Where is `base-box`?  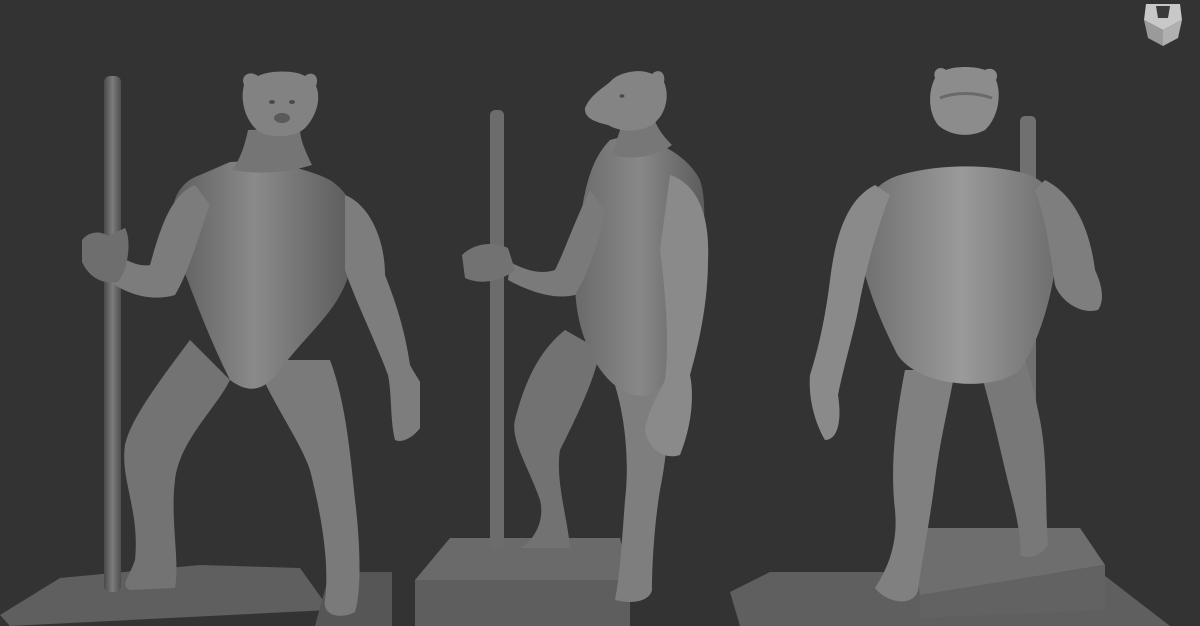 base-box is located at coordinates (522, 559).